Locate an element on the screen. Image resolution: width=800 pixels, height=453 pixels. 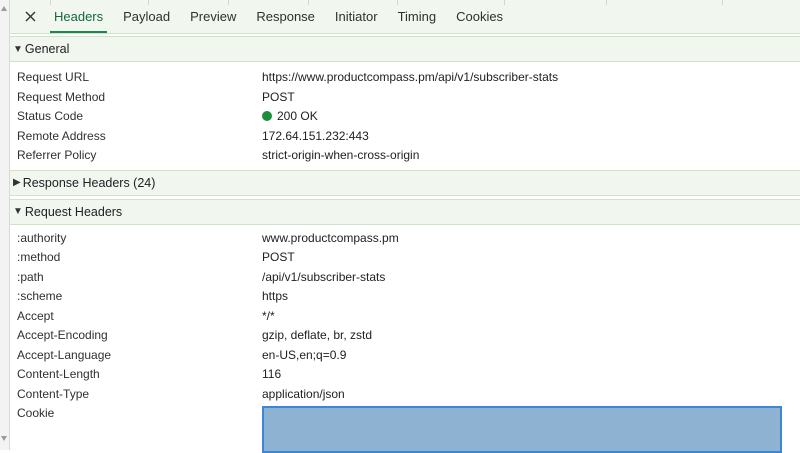
left-scrollbar is located at coordinates (5, 225).